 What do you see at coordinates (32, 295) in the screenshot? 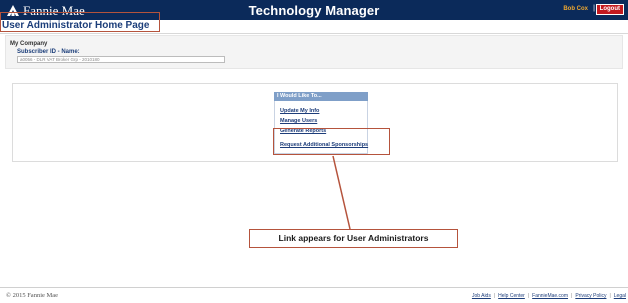
I see `copyright-text: © 2015 Fannie Mae` at bounding box center [32, 295].